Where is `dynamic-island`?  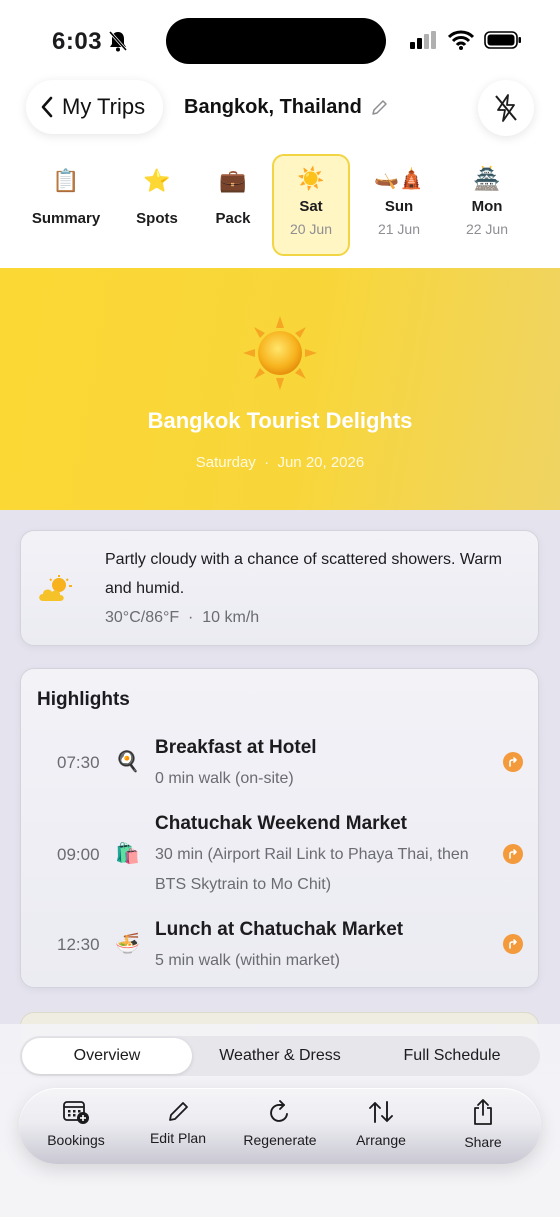 dynamic-island is located at coordinates (276, 41).